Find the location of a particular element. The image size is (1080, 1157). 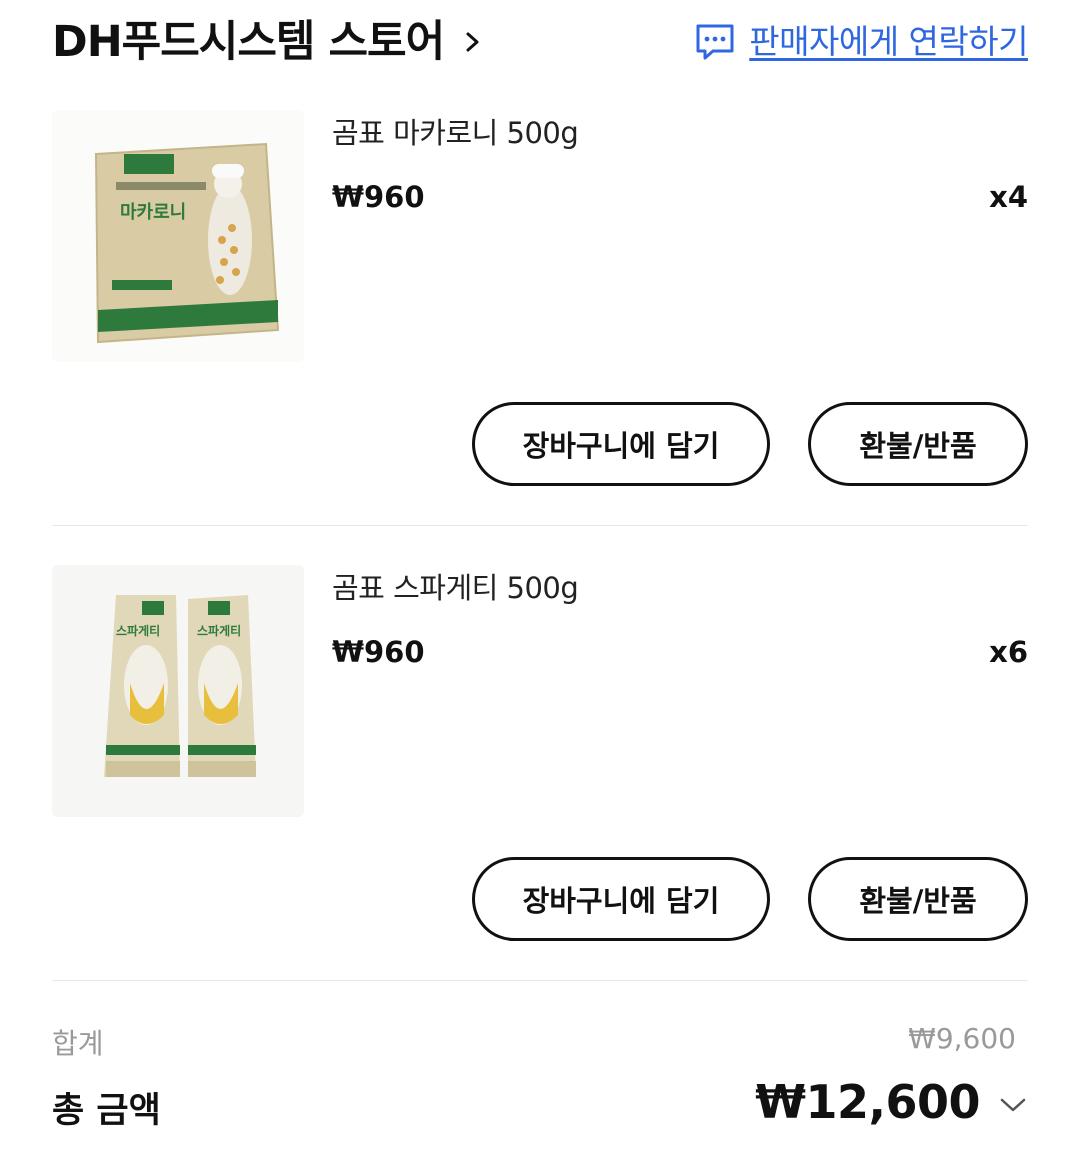

chat-bubble-icon is located at coordinates (715, 42).